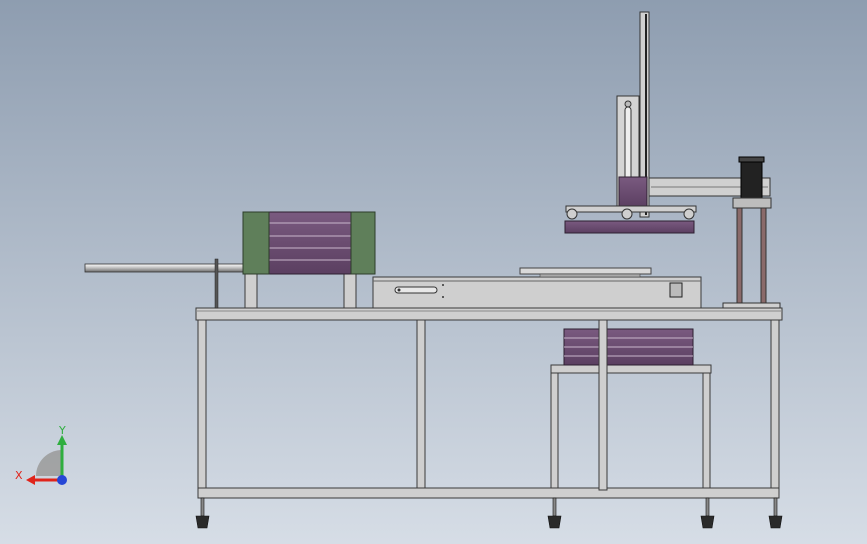  What do you see at coordinates (416, 290) in the screenshot?
I see `conveyor-slot` at bounding box center [416, 290].